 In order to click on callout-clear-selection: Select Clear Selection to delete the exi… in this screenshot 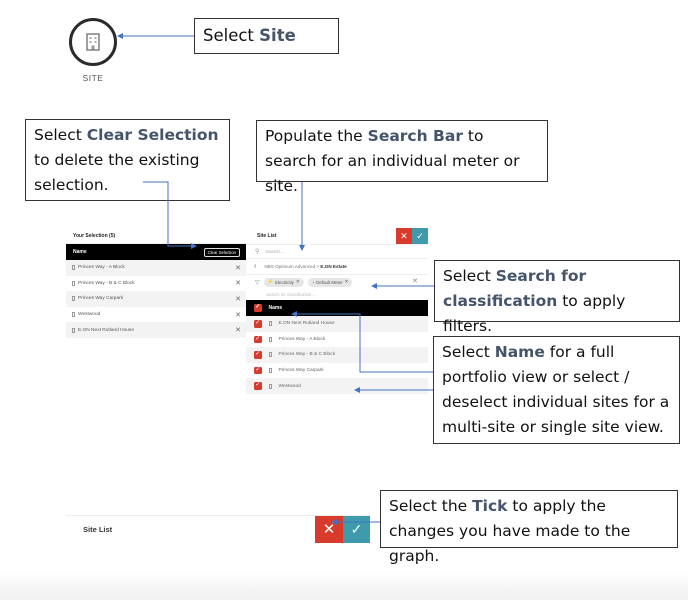, I will do `click(127, 160)`.